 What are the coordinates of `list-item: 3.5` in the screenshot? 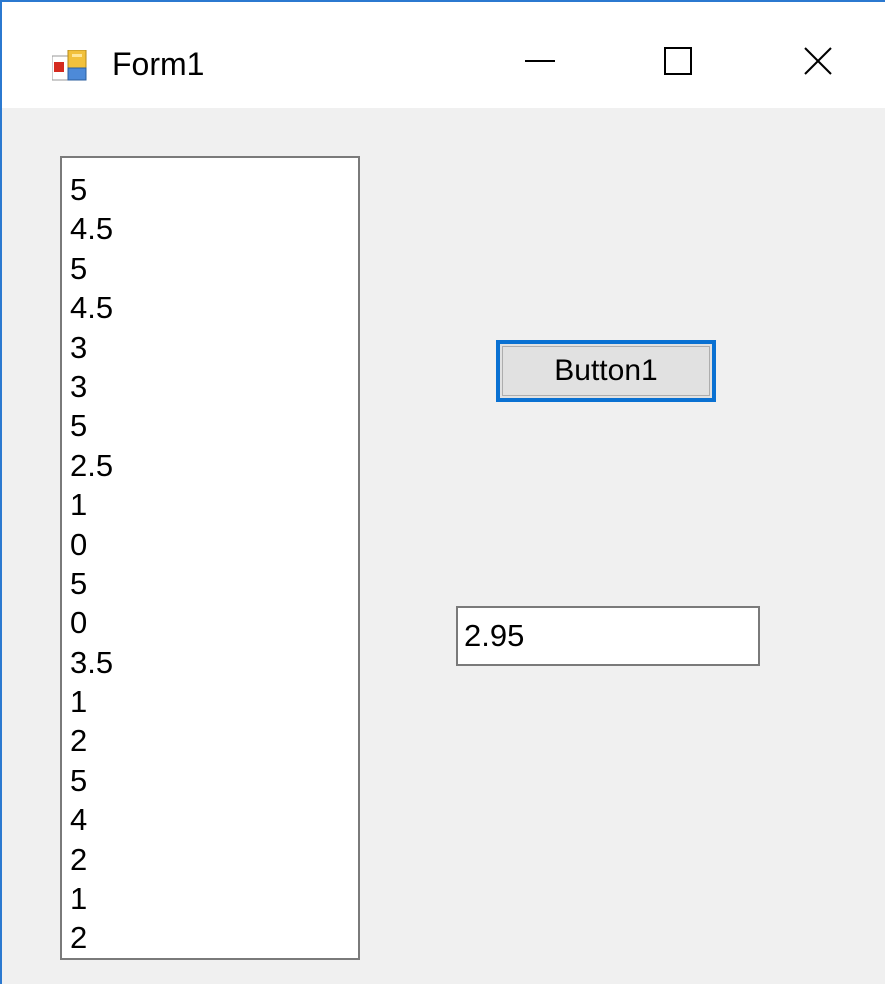 It's located at (210, 662).